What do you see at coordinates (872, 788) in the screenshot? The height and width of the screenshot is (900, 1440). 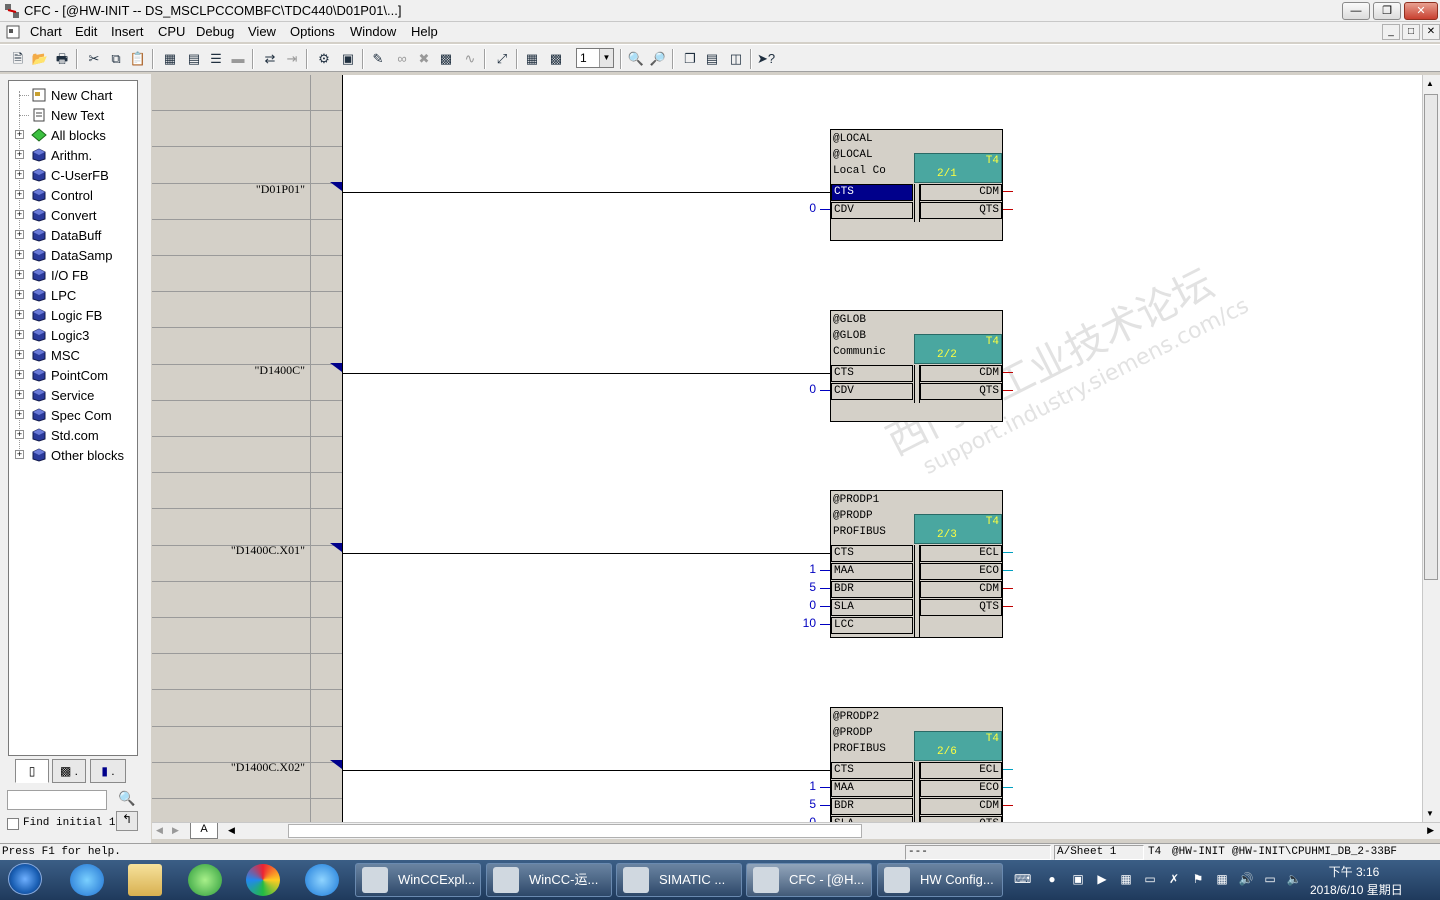 I see `input-pin: MAA` at bounding box center [872, 788].